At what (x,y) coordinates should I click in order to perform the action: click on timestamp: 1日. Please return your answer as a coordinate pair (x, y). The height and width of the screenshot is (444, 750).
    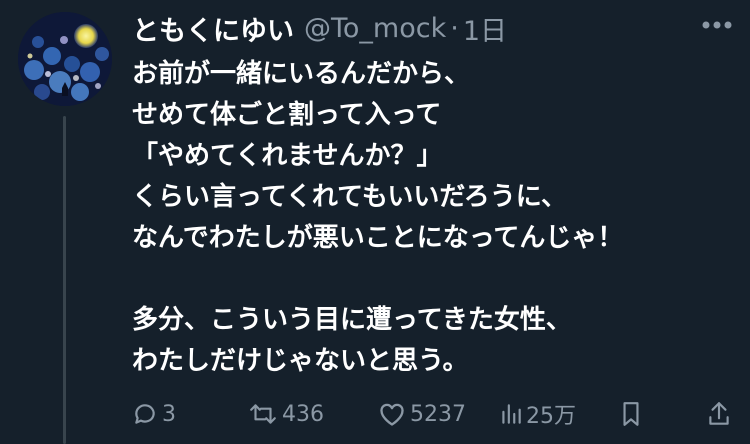
    Looking at the image, I should click on (485, 28).